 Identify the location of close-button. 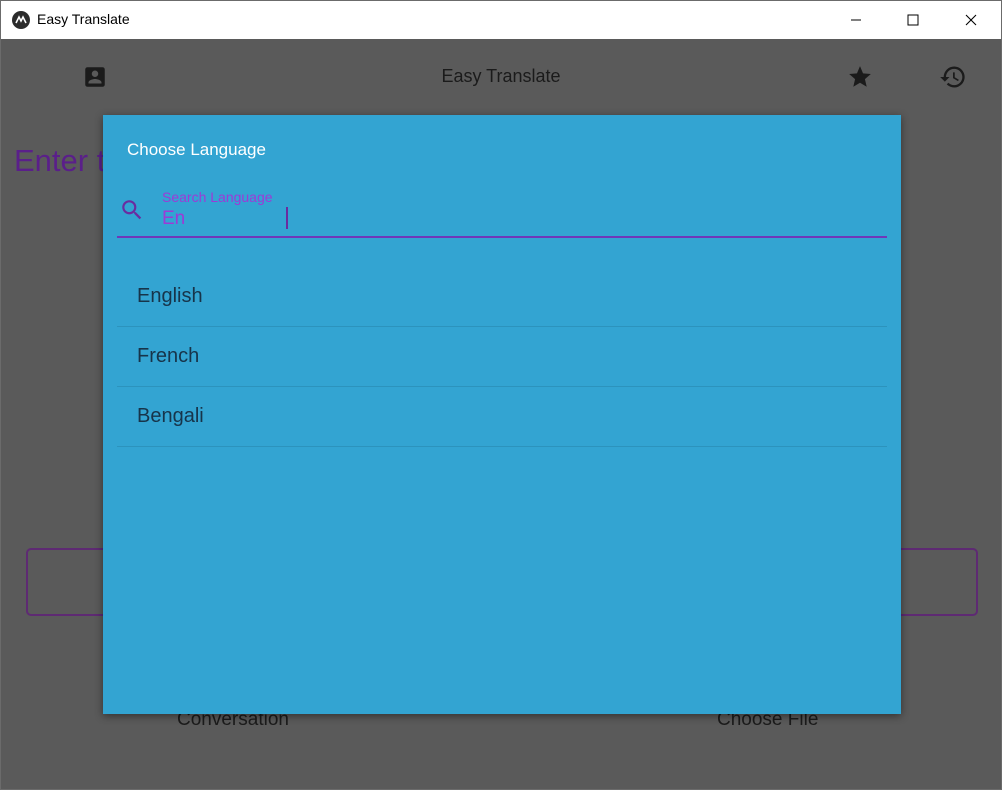
(971, 20).